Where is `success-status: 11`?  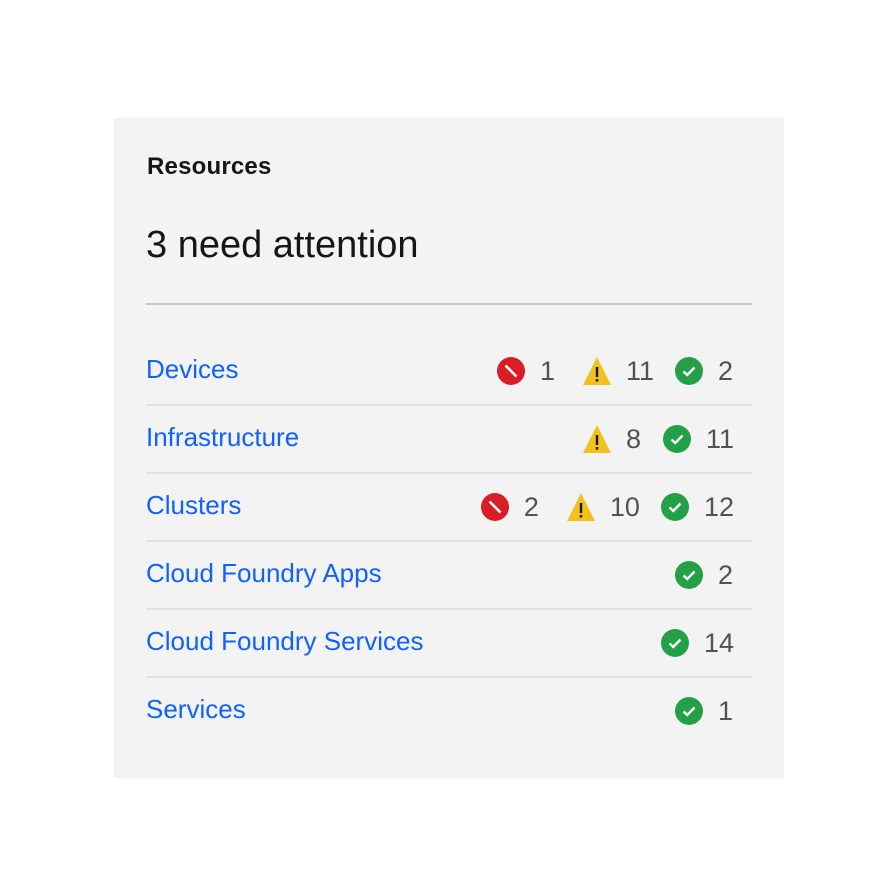 success-status: 11 is located at coordinates (698, 439).